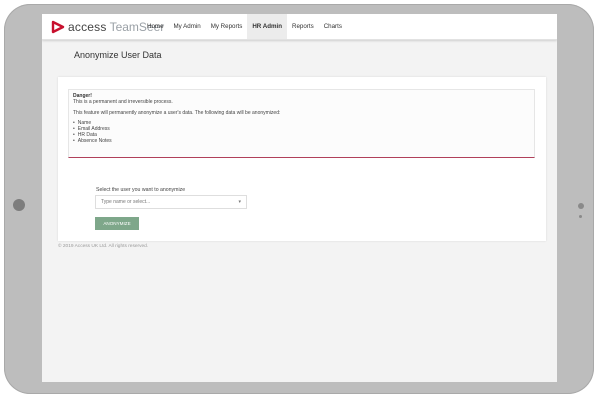 This screenshot has width=600, height=400. Describe the element at coordinates (171, 202) in the screenshot. I see `user-select: Type name or select... ▾` at that location.